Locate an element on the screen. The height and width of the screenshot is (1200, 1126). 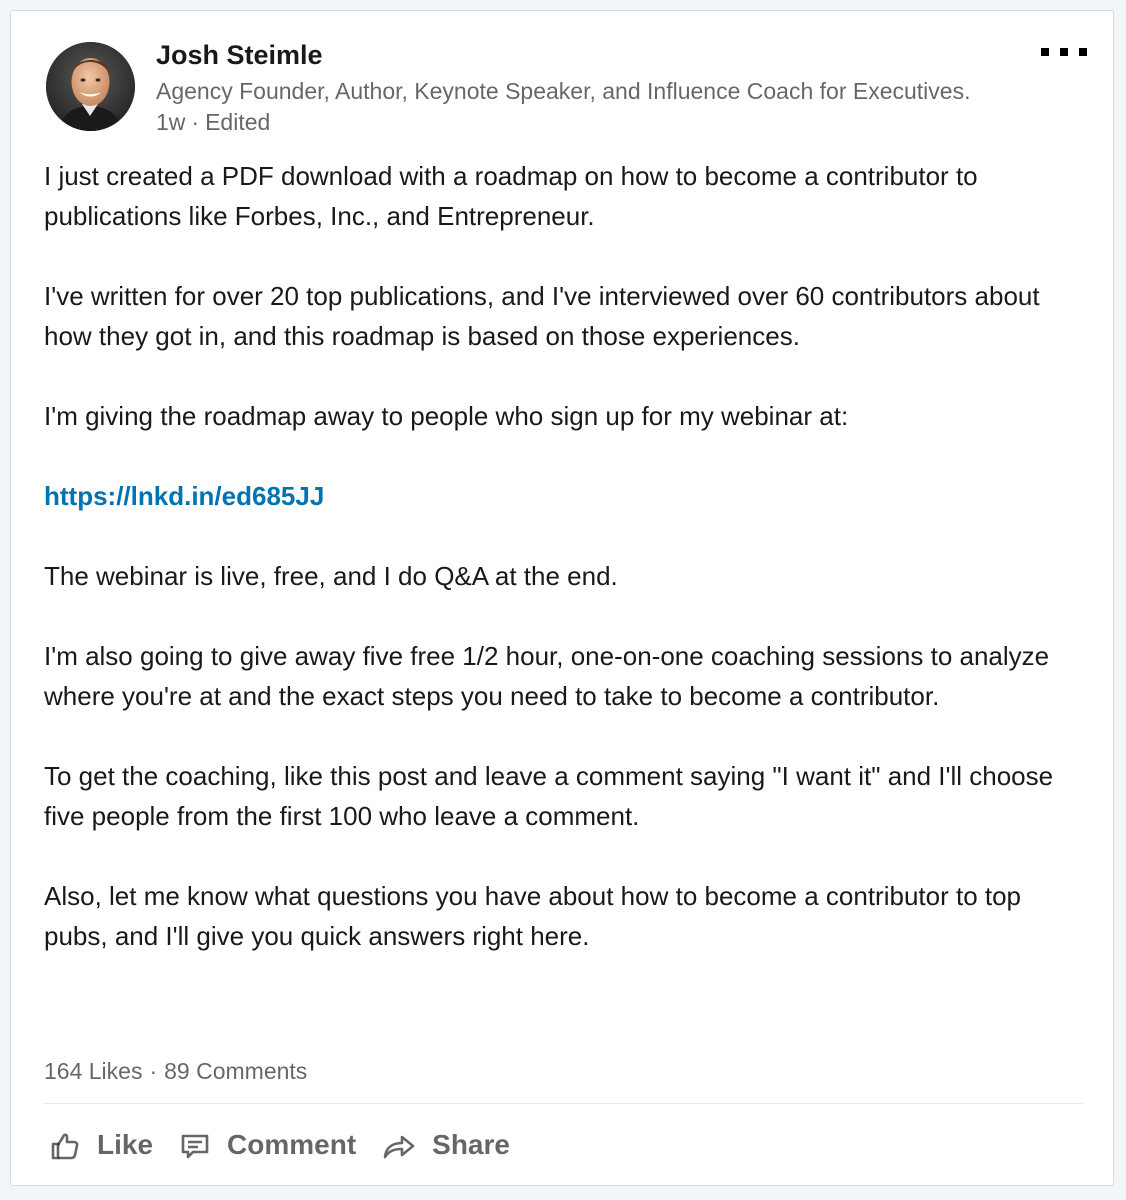
more-options-icon is located at coordinates (1064, 52).